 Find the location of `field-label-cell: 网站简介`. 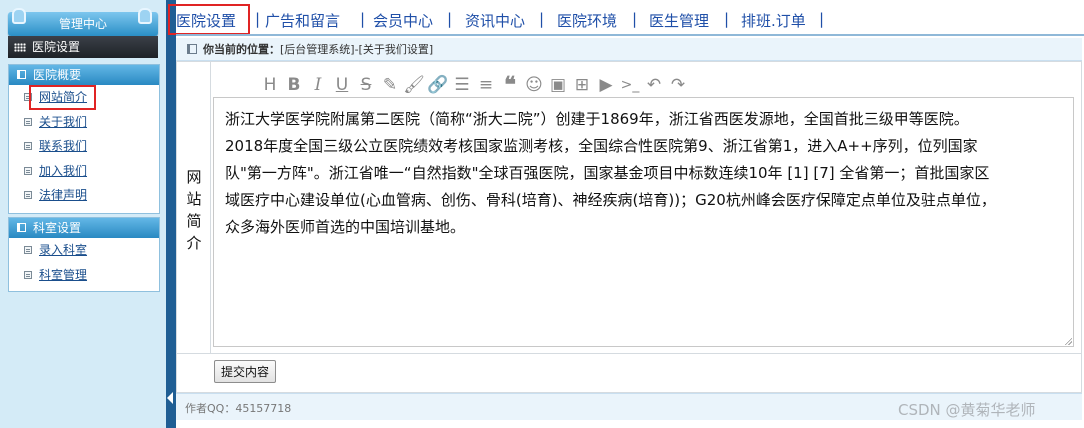

field-label-cell: 网站简介 is located at coordinates (194, 207).